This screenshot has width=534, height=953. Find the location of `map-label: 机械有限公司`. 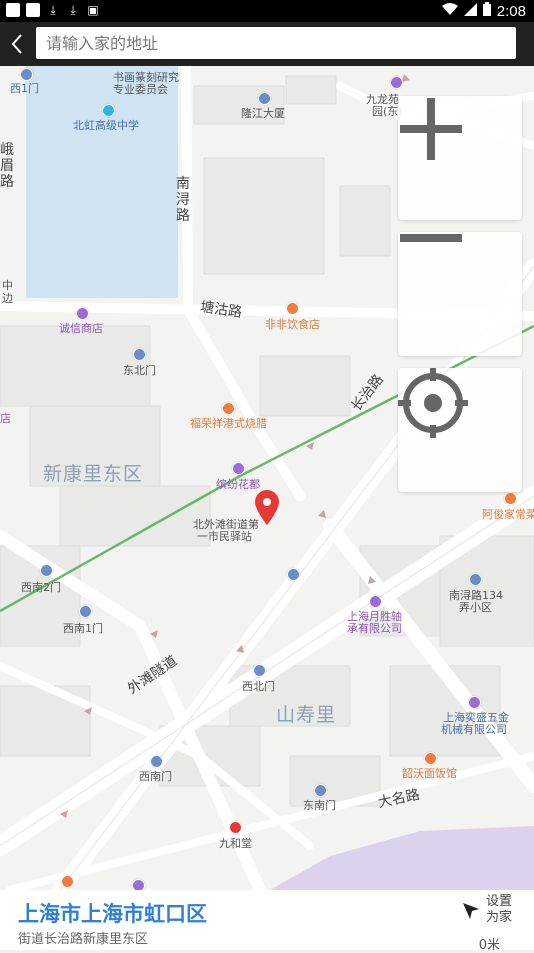

map-label: 机械有限公司 is located at coordinates (474, 729).